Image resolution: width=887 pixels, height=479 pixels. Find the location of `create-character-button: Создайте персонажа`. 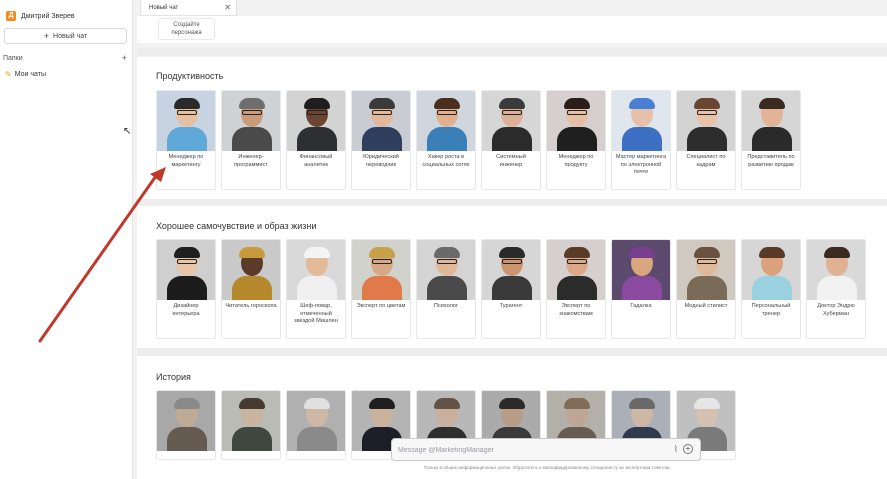

create-character-button: Создайте персонажа is located at coordinates (186, 29).